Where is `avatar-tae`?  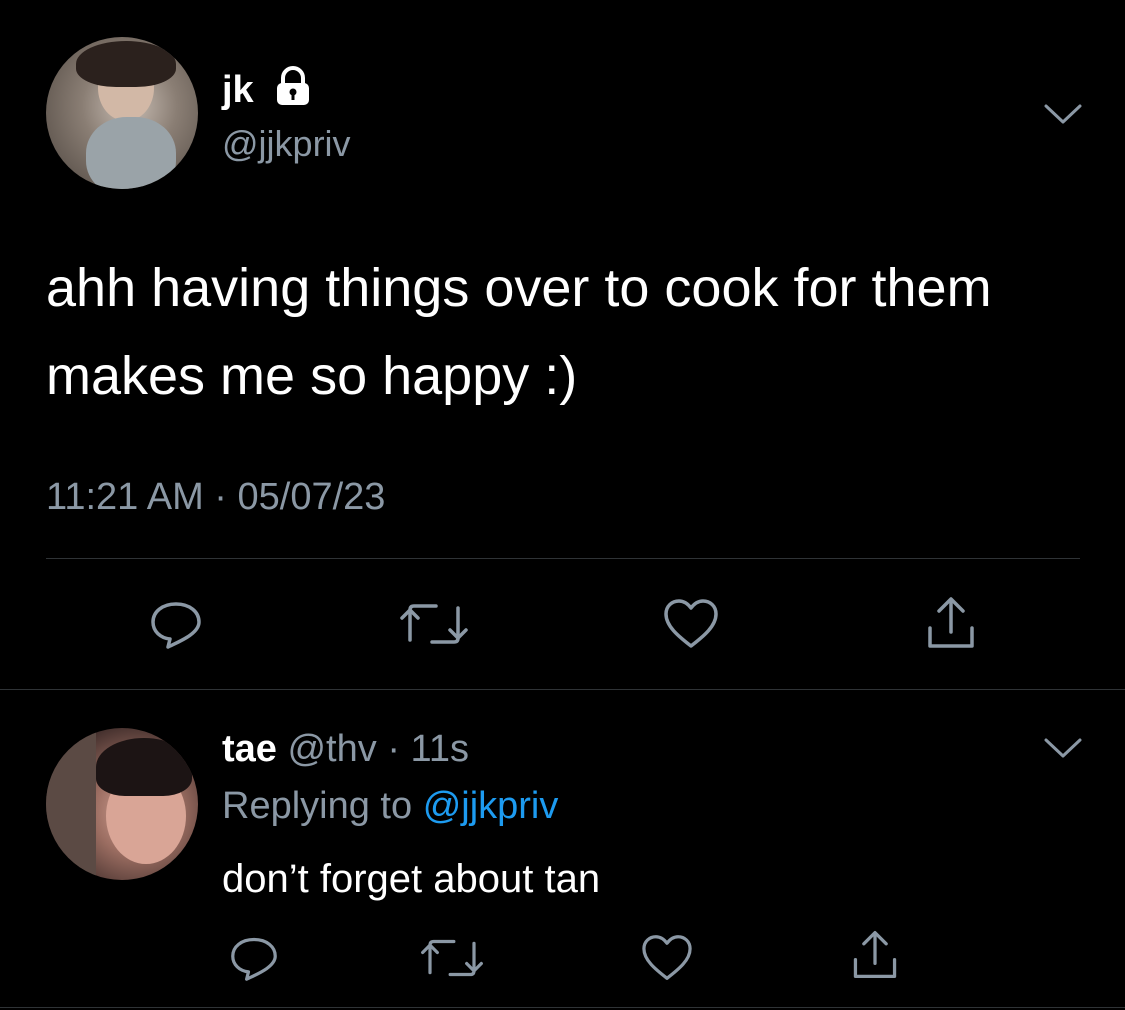
avatar-tae is located at coordinates (122, 804).